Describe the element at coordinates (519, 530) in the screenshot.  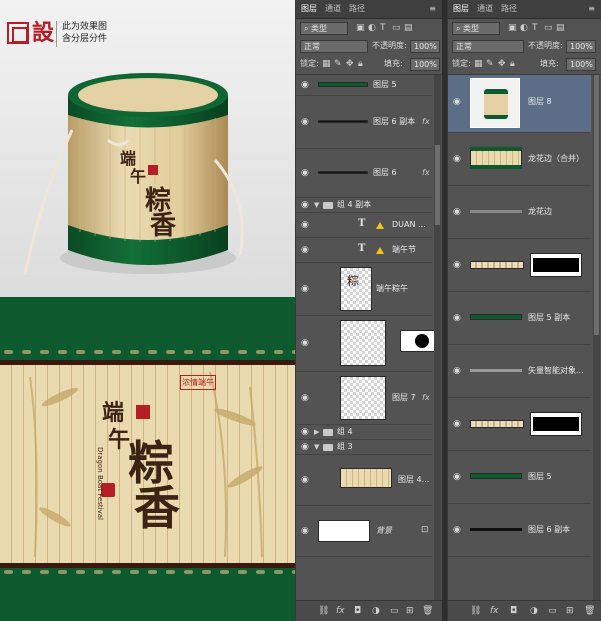
I see `layer-row: ◉ 图层 6 副本` at that location.